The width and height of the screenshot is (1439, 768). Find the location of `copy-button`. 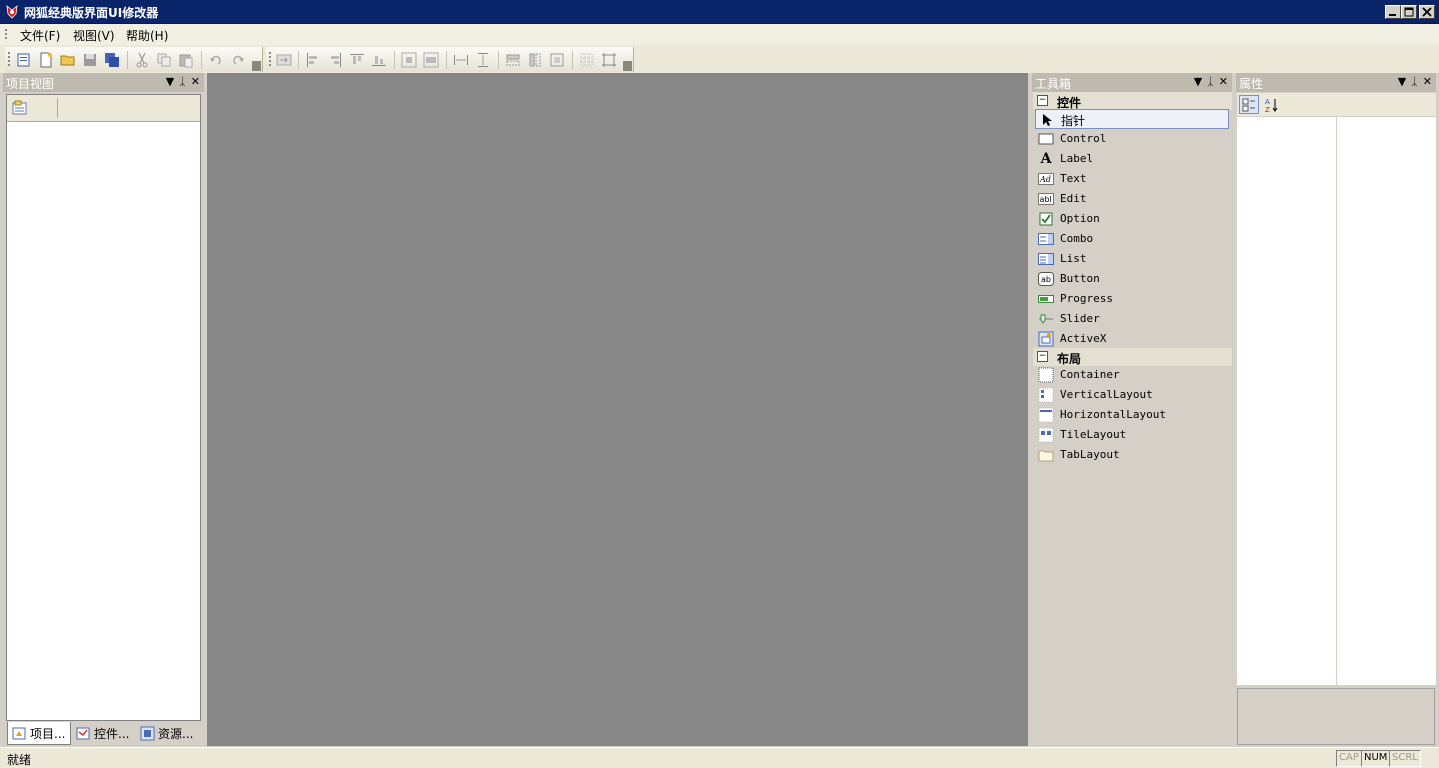

copy-button is located at coordinates (164, 60).